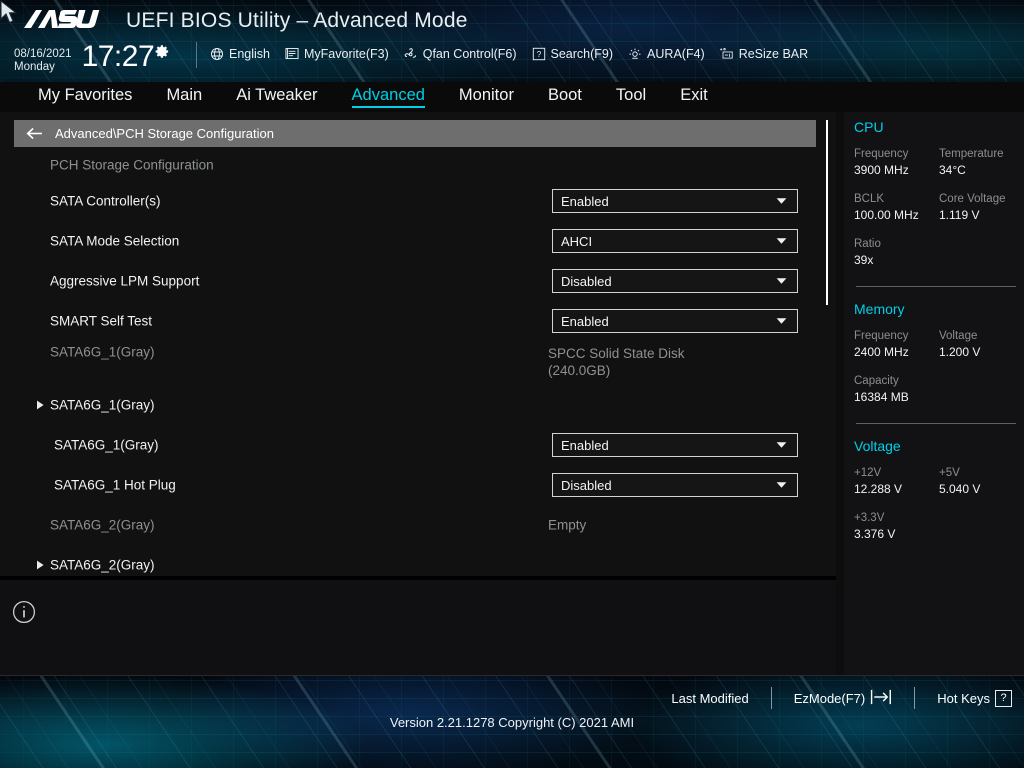 The image size is (1024, 768). Describe the element at coordinates (635, 53) in the screenshot. I see `aura-light-icon` at that location.